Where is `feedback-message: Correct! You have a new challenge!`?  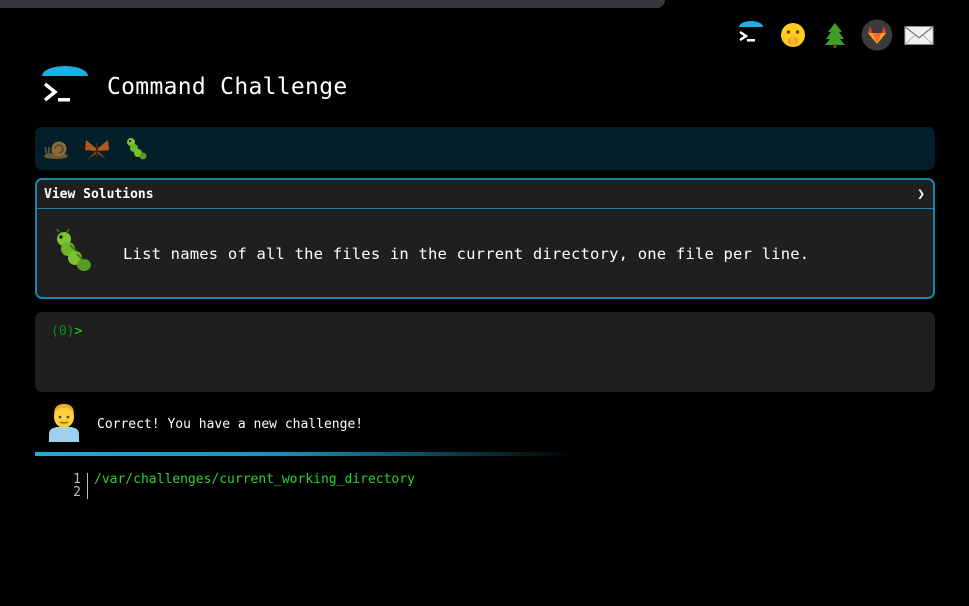 feedback-message: Correct! You have a new challenge! is located at coordinates (230, 424).